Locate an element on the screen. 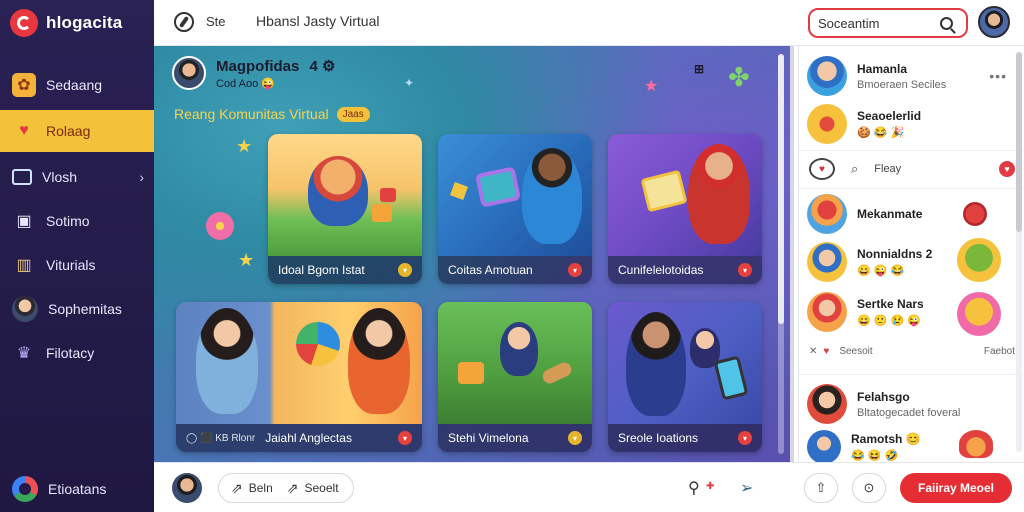  card-caption: Idoal Bgom Istat ▾ is located at coordinates (345, 270).